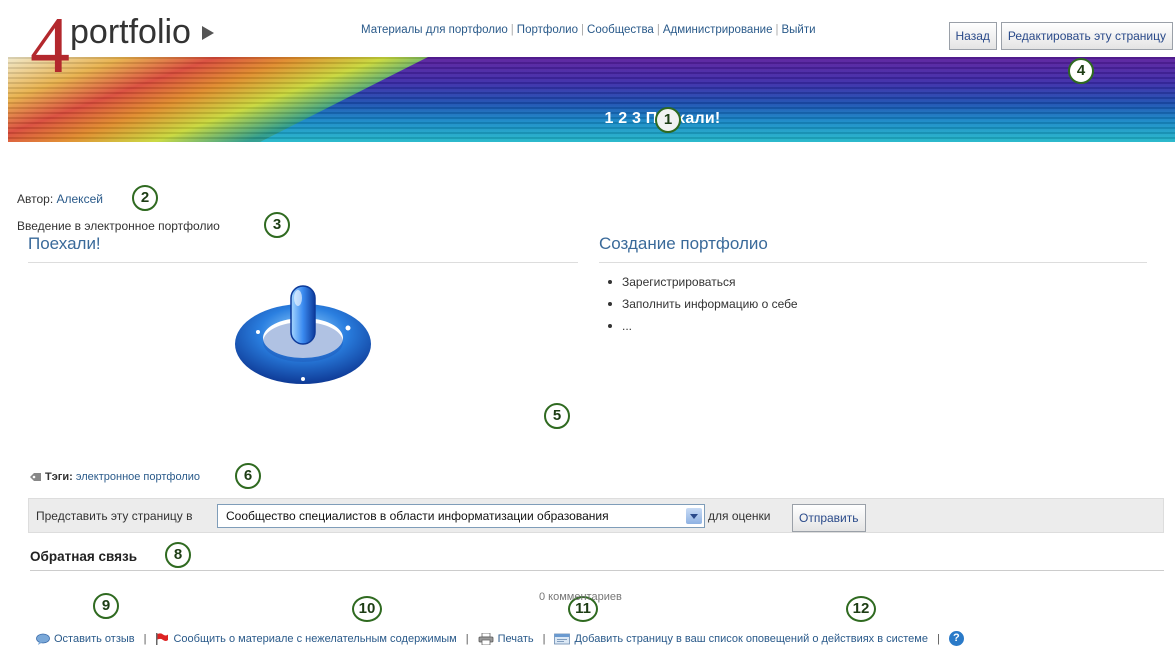 This screenshot has height=646, width=1175. I want to click on page-title-row: 1 2 3 Поехали!, so click(587, 119).